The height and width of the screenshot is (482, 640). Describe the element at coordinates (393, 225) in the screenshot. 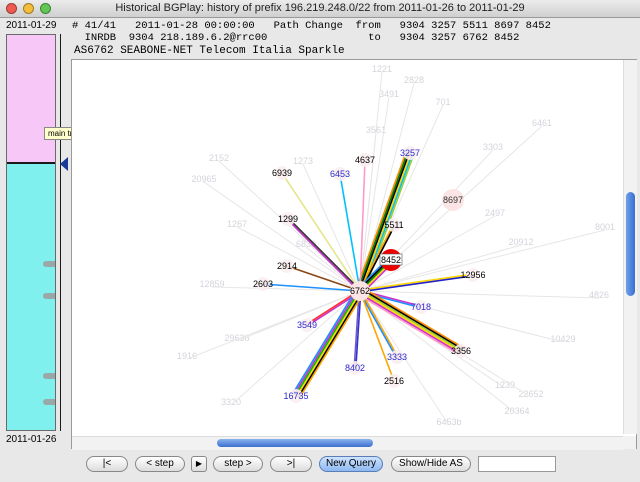

I see `as-node-5511: 5511` at that location.